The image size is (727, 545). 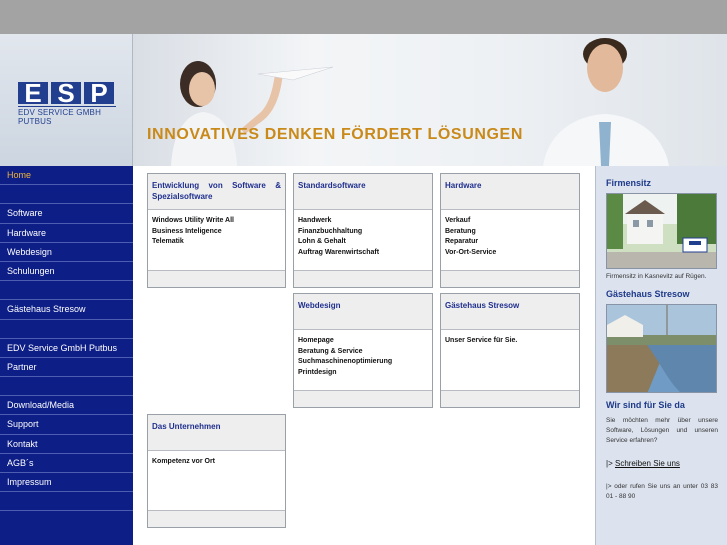 What do you see at coordinates (187, 231) in the screenshot?
I see `box-item: Business Inteligence` at bounding box center [187, 231].